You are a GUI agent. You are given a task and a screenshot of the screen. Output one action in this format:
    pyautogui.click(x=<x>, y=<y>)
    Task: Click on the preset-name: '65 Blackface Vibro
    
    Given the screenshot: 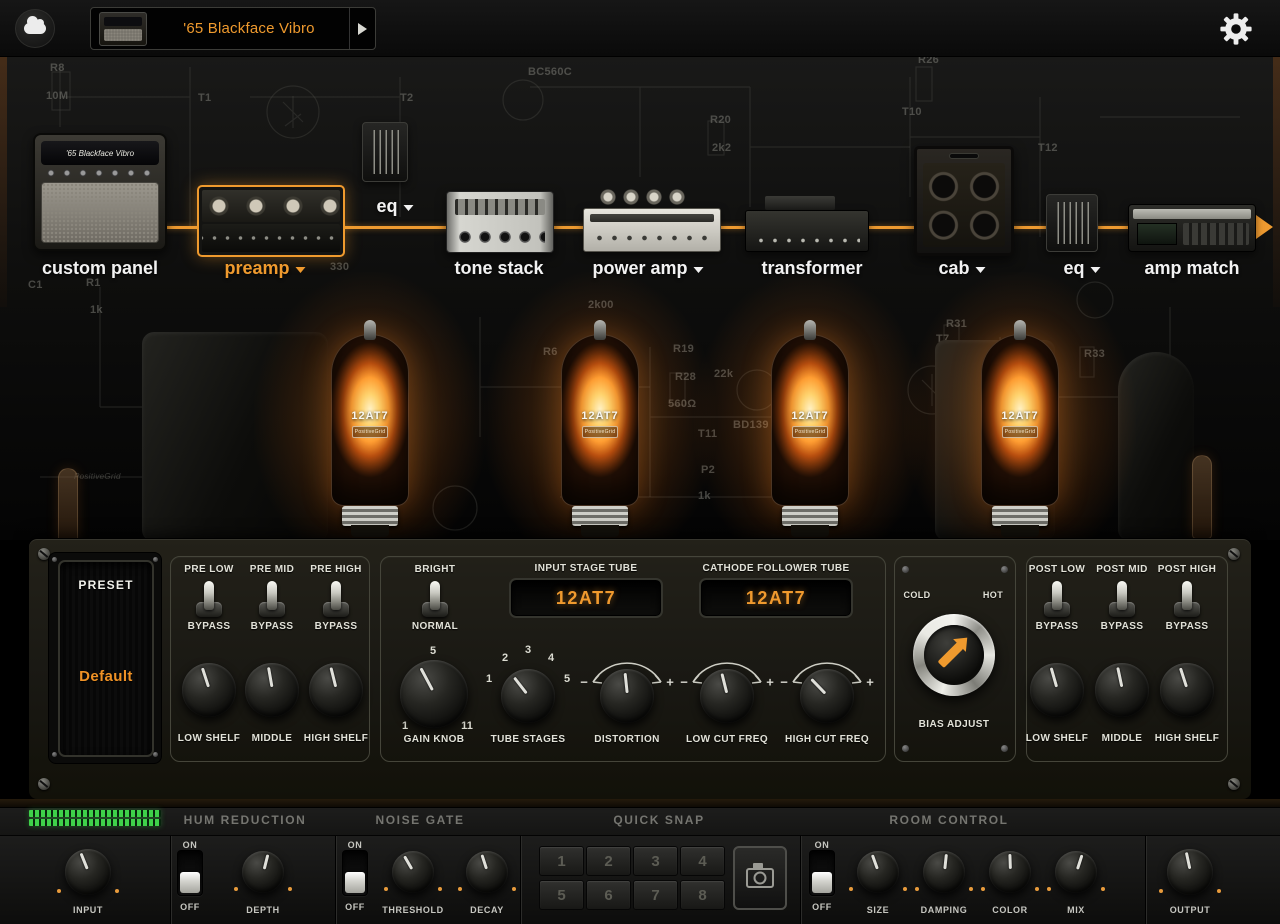 What is the action you would take?
    pyautogui.click(x=249, y=28)
    